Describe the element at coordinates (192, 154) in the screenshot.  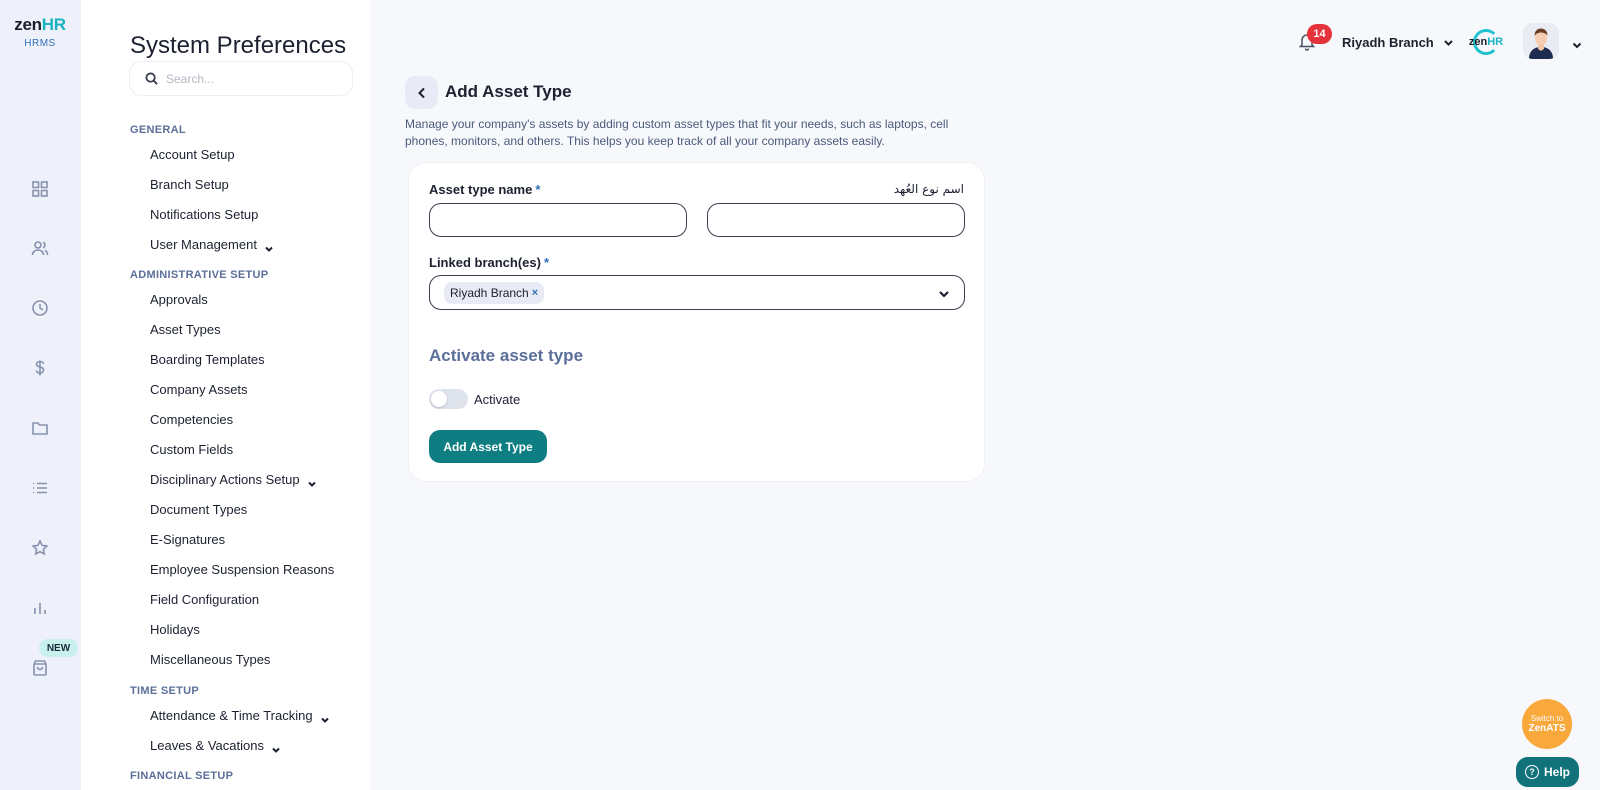
I see `sidebar-item-account-setup: Account Setup` at that location.